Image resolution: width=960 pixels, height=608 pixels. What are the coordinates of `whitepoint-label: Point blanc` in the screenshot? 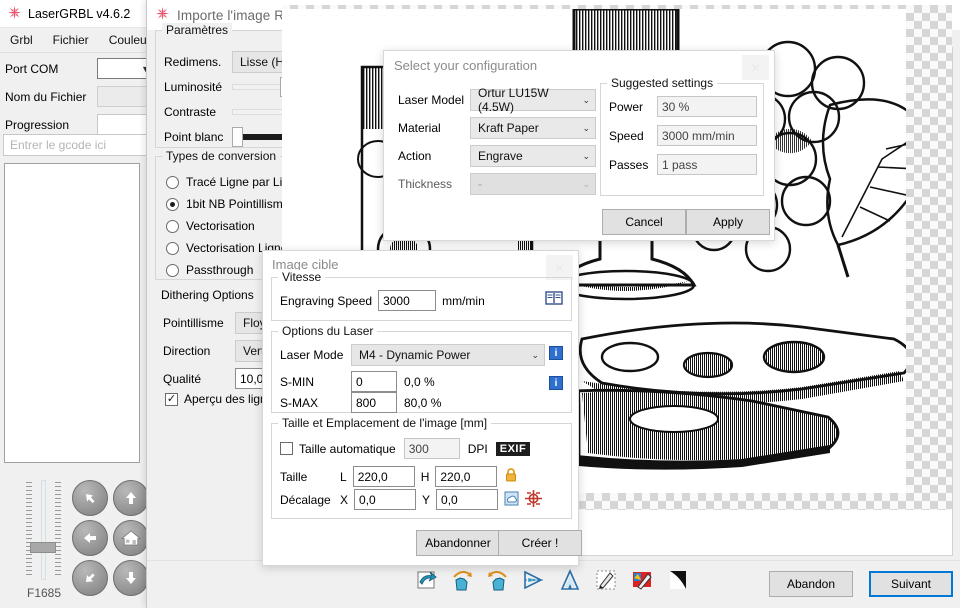 It's located at (194, 136).